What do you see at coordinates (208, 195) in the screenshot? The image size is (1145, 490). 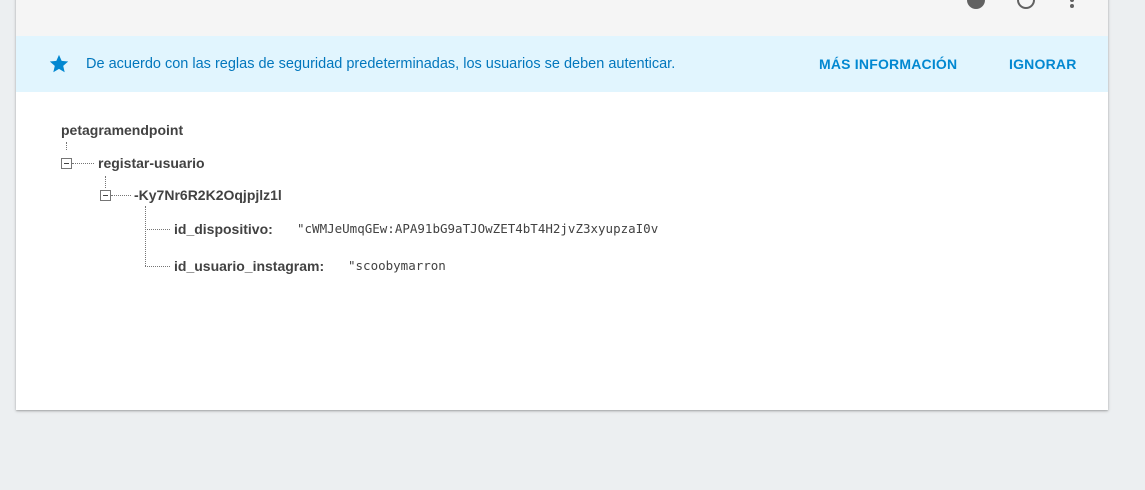 I see `tree-node-push-key: -Ky7Nr6R2K2Oqjpjlz1l` at bounding box center [208, 195].